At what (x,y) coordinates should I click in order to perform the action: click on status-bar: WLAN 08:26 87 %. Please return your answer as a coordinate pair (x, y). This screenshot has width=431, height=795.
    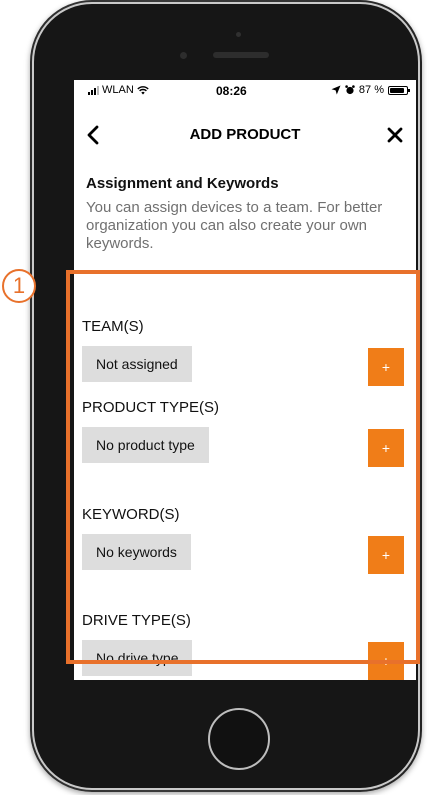
    Looking at the image, I should click on (245, 91).